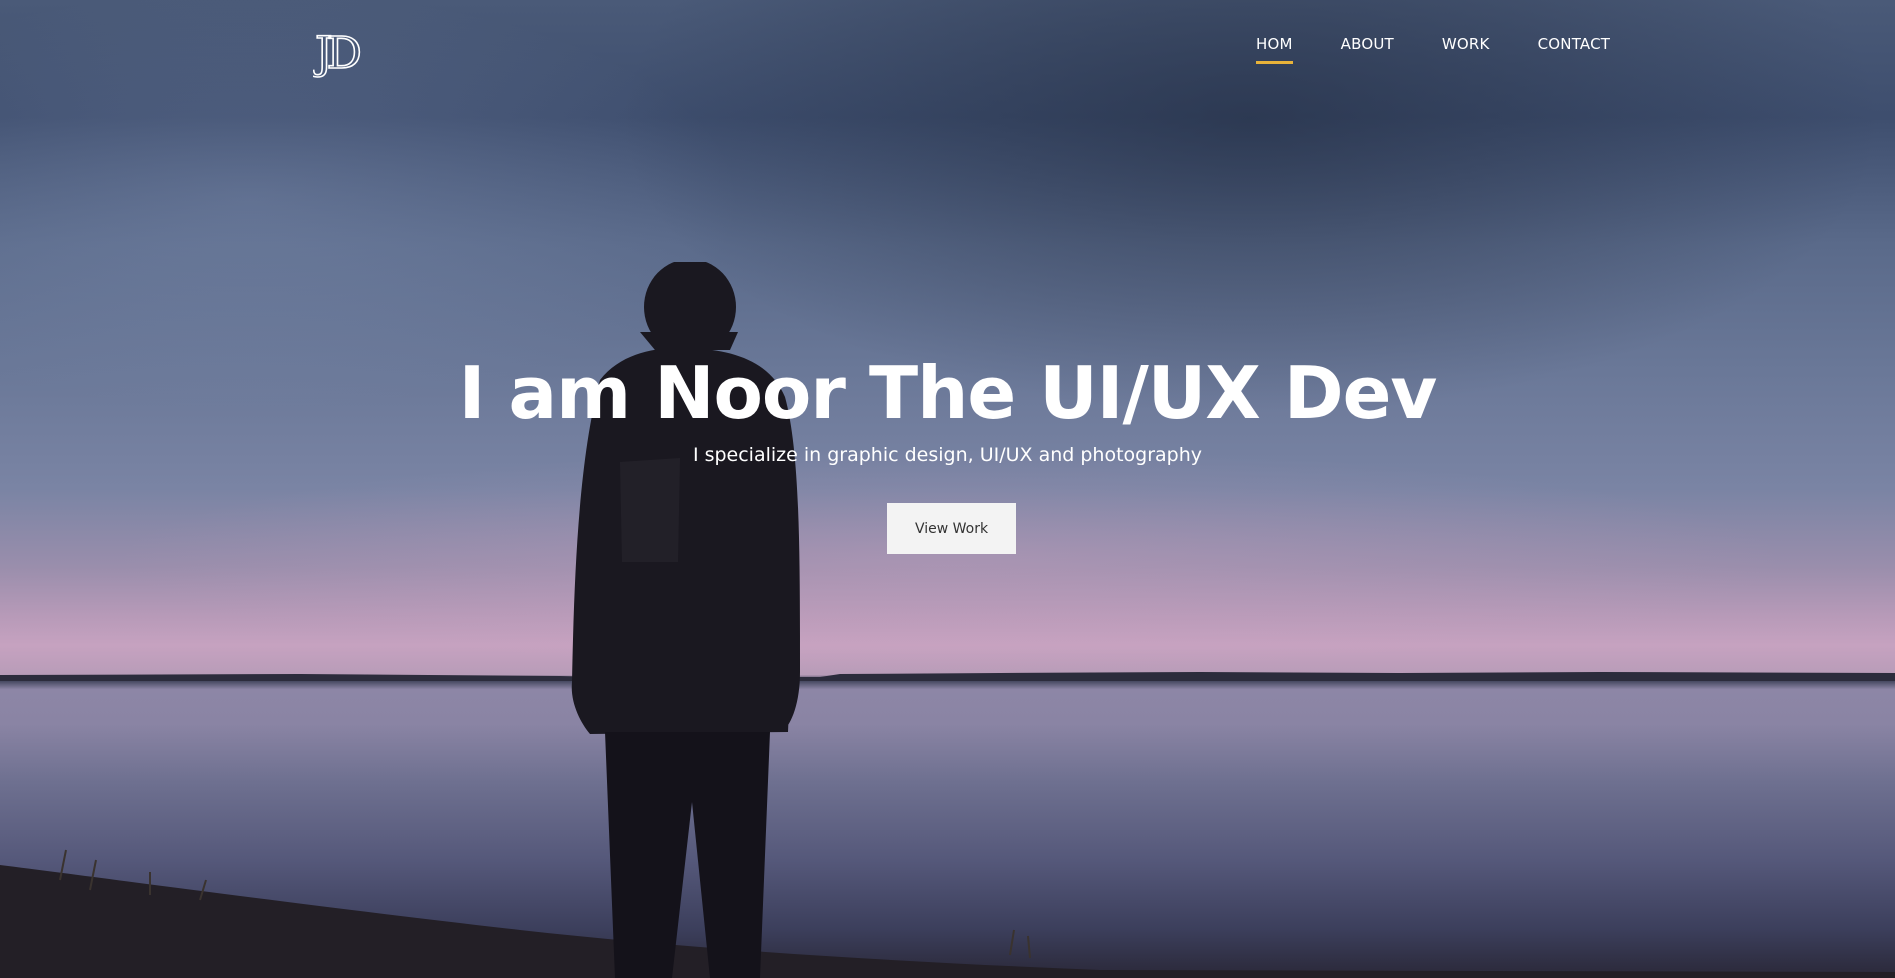  Describe the element at coordinates (947, 913) in the screenshot. I see `foreground-shore` at that location.